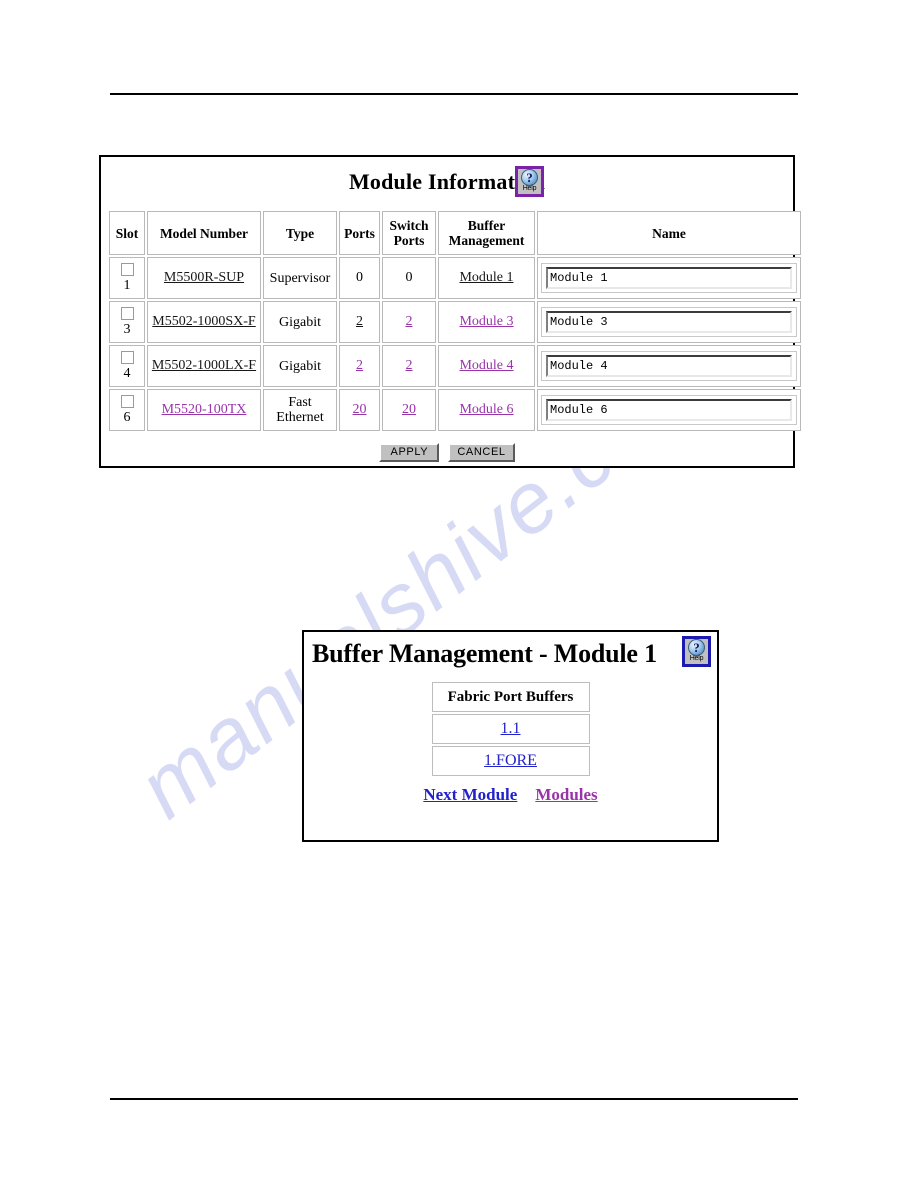  I want to click on table-row: 1 M5500R-SUP Supervisor 0 0 Module 1, so click(455, 278).